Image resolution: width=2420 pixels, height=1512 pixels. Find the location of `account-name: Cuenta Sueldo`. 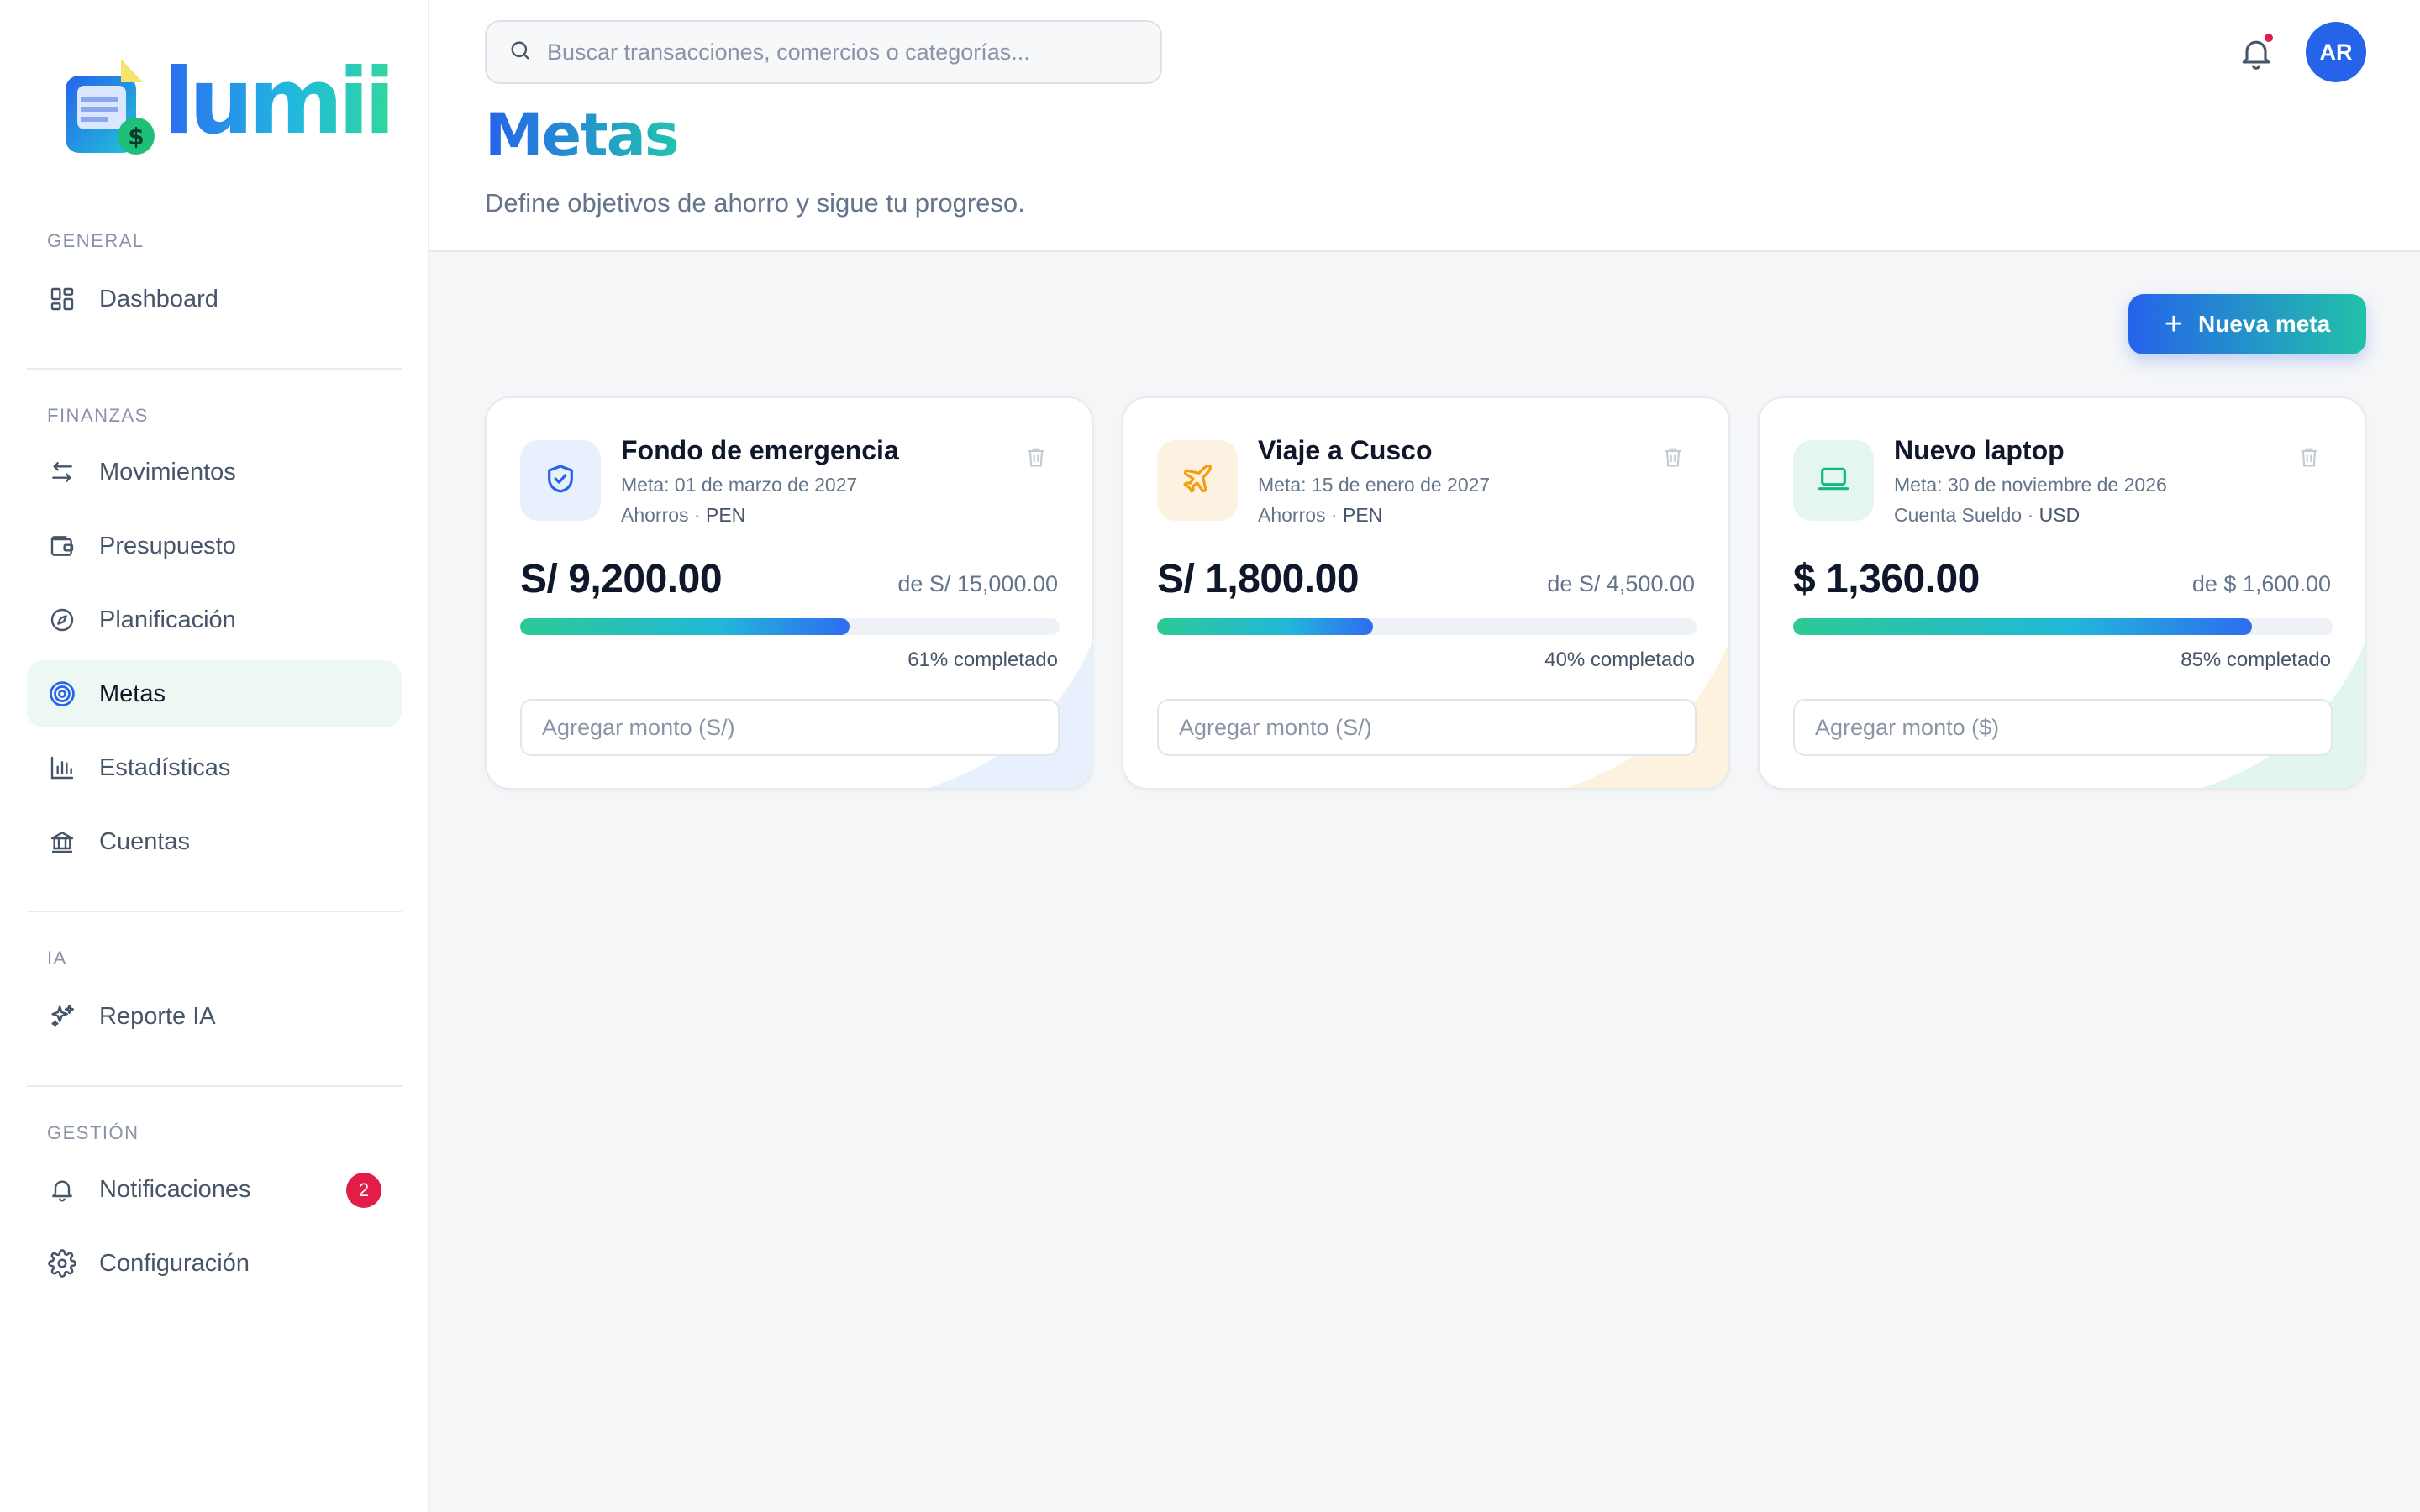

account-name: Cuenta Sueldo is located at coordinates (1959, 515).